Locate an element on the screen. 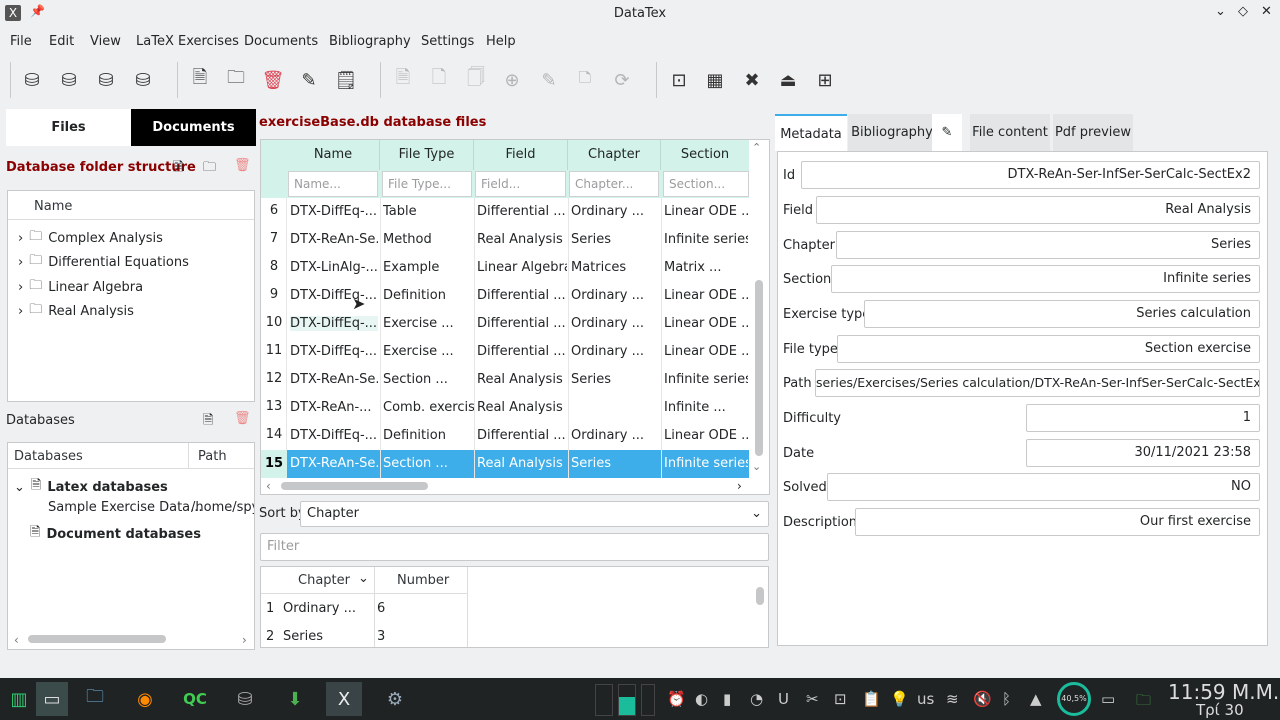 This screenshot has height=720, width=1280. menu-latex-exercises: LaTeX Exercises is located at coordinates (187, 41).